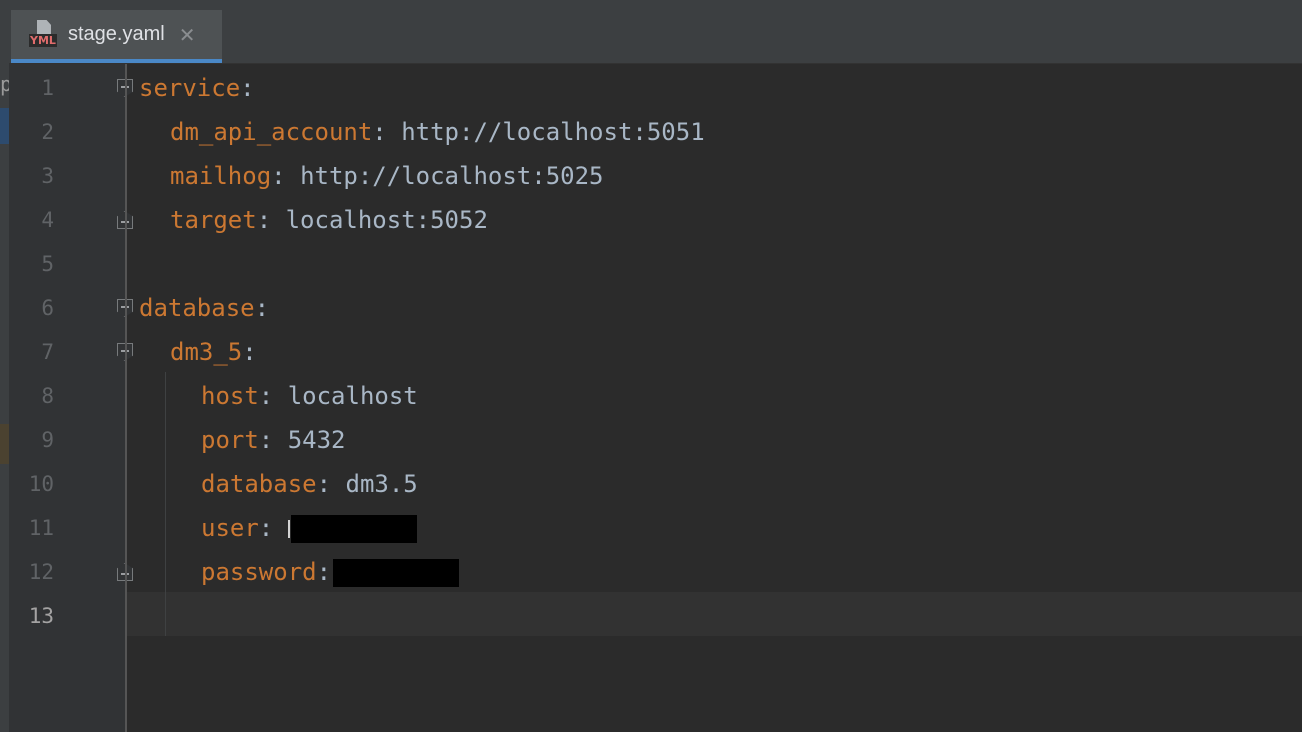  What do you see at coordinates (187, 35) in the screenshot?
I see `close-icon: ✕` at bounding box center [187, 35].